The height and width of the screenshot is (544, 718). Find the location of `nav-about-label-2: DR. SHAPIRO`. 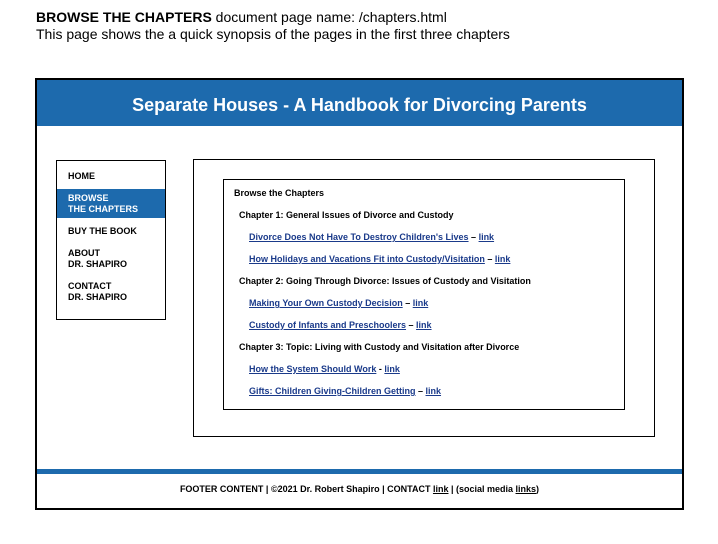

nav-about-label-2: DR. SHAPIRO is located at coordinates (98, 264).